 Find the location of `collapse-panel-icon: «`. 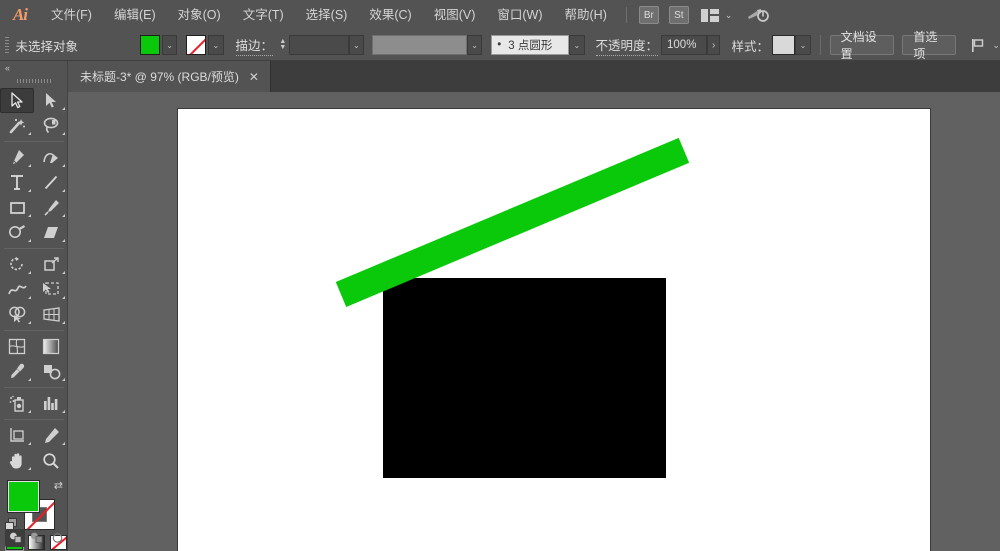

collapse-panel-icon: « is located at coordinates (7, 68).